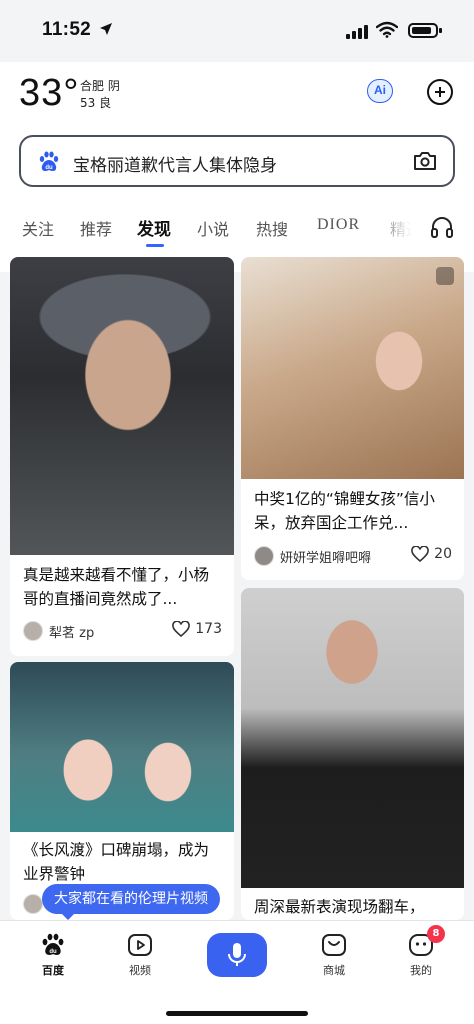  Describe the element at coordinates (442, 227) in the screenshot. I see `headphone-icon` at that location.